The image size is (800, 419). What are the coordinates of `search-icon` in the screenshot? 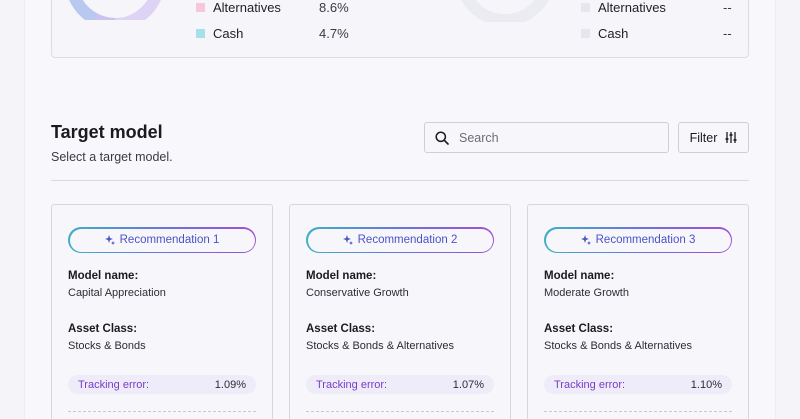 It's located at (442, 137).